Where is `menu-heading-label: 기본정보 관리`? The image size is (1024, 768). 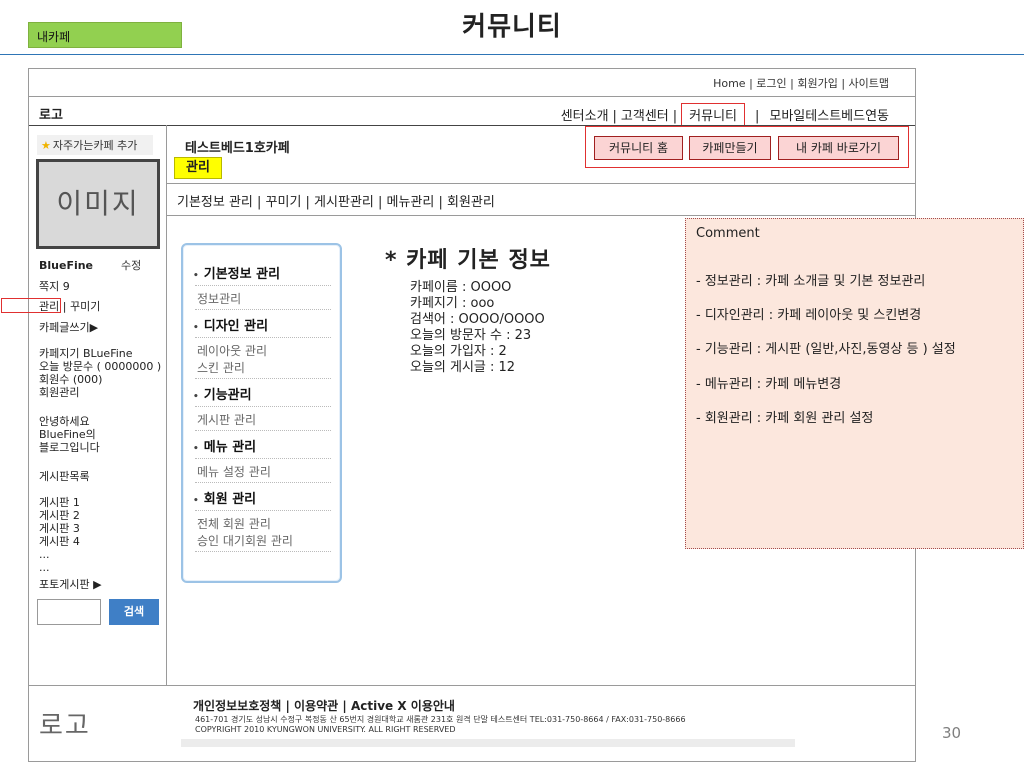 menu-heading-label: 기본정보 관리 is located at coordinates (242, 274).